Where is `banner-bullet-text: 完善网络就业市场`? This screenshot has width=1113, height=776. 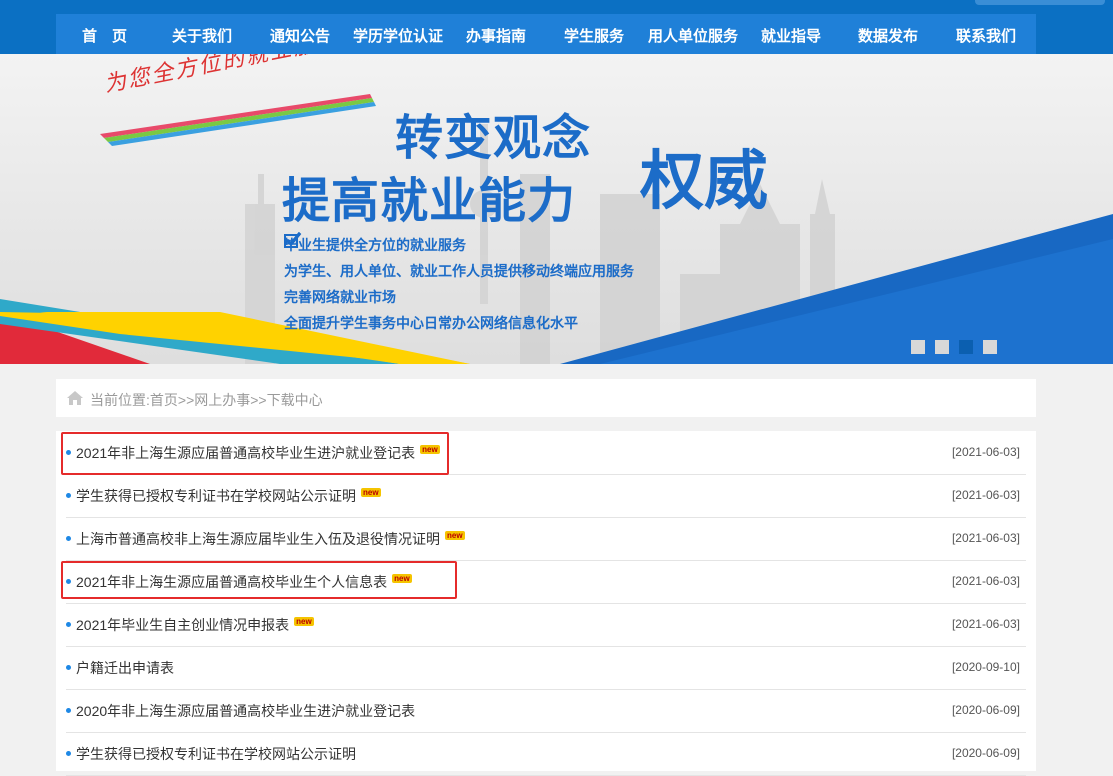
banner-bullet-text: 完善网络就业市场 is located at coordinates (340, 298).